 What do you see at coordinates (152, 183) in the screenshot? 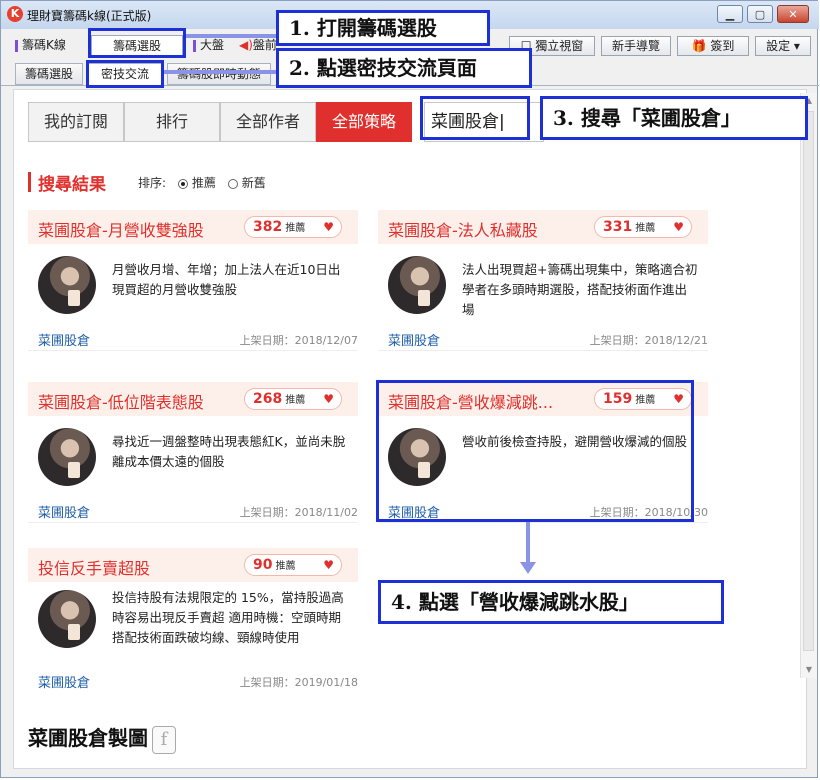
I see `sort-label: 排序:` at bounding box center [152, 183].